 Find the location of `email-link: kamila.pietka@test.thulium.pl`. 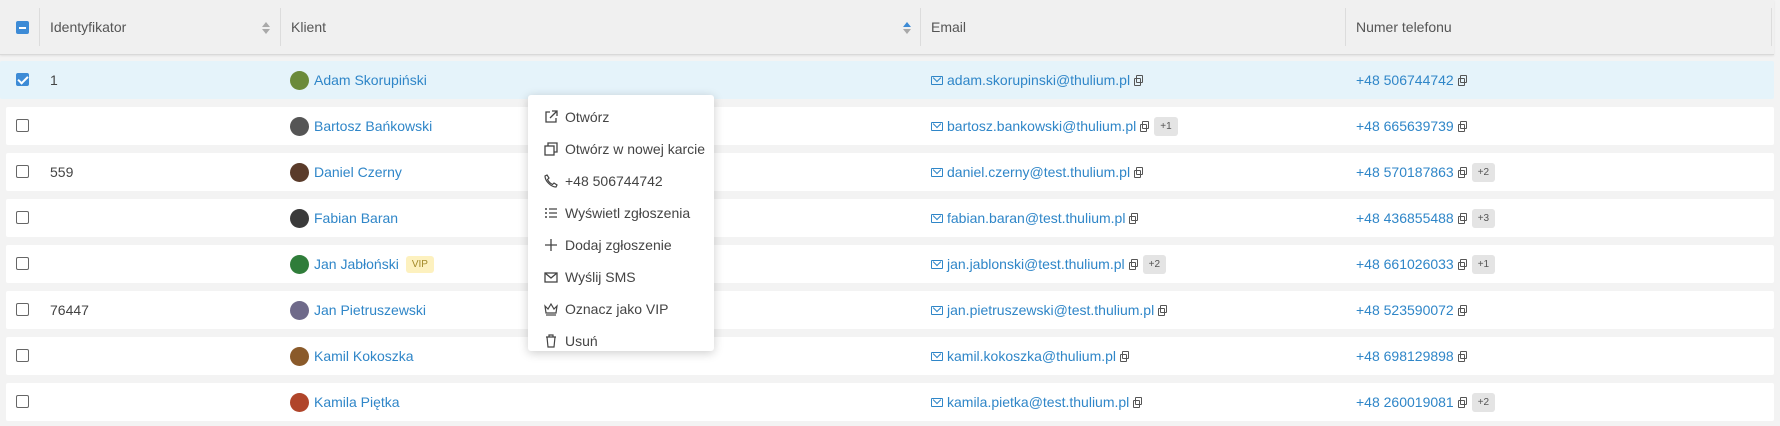

email-link: kamila.pietka@test.thulium.pl is located at coordinates (1038, 402).